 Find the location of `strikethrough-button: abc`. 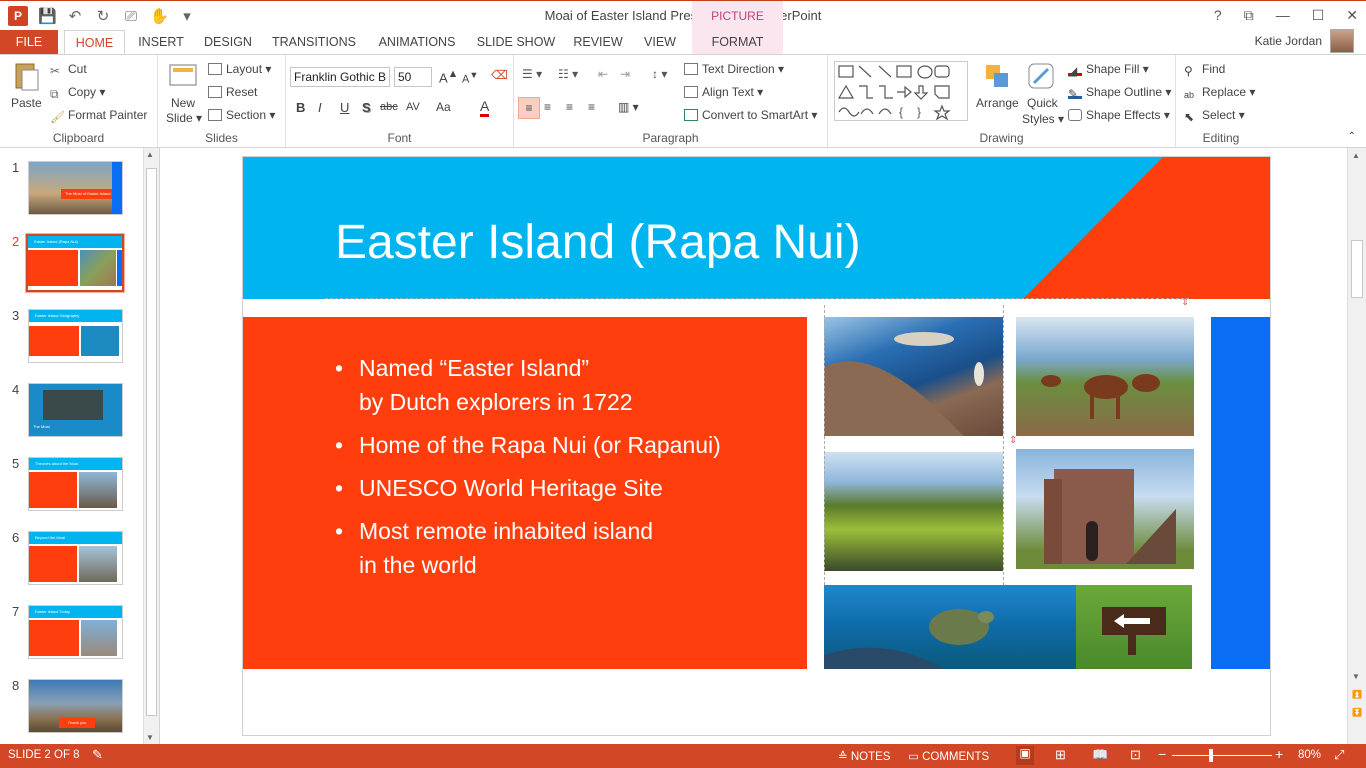

strikethrough-button: abc is located at coordinates (389, 107).